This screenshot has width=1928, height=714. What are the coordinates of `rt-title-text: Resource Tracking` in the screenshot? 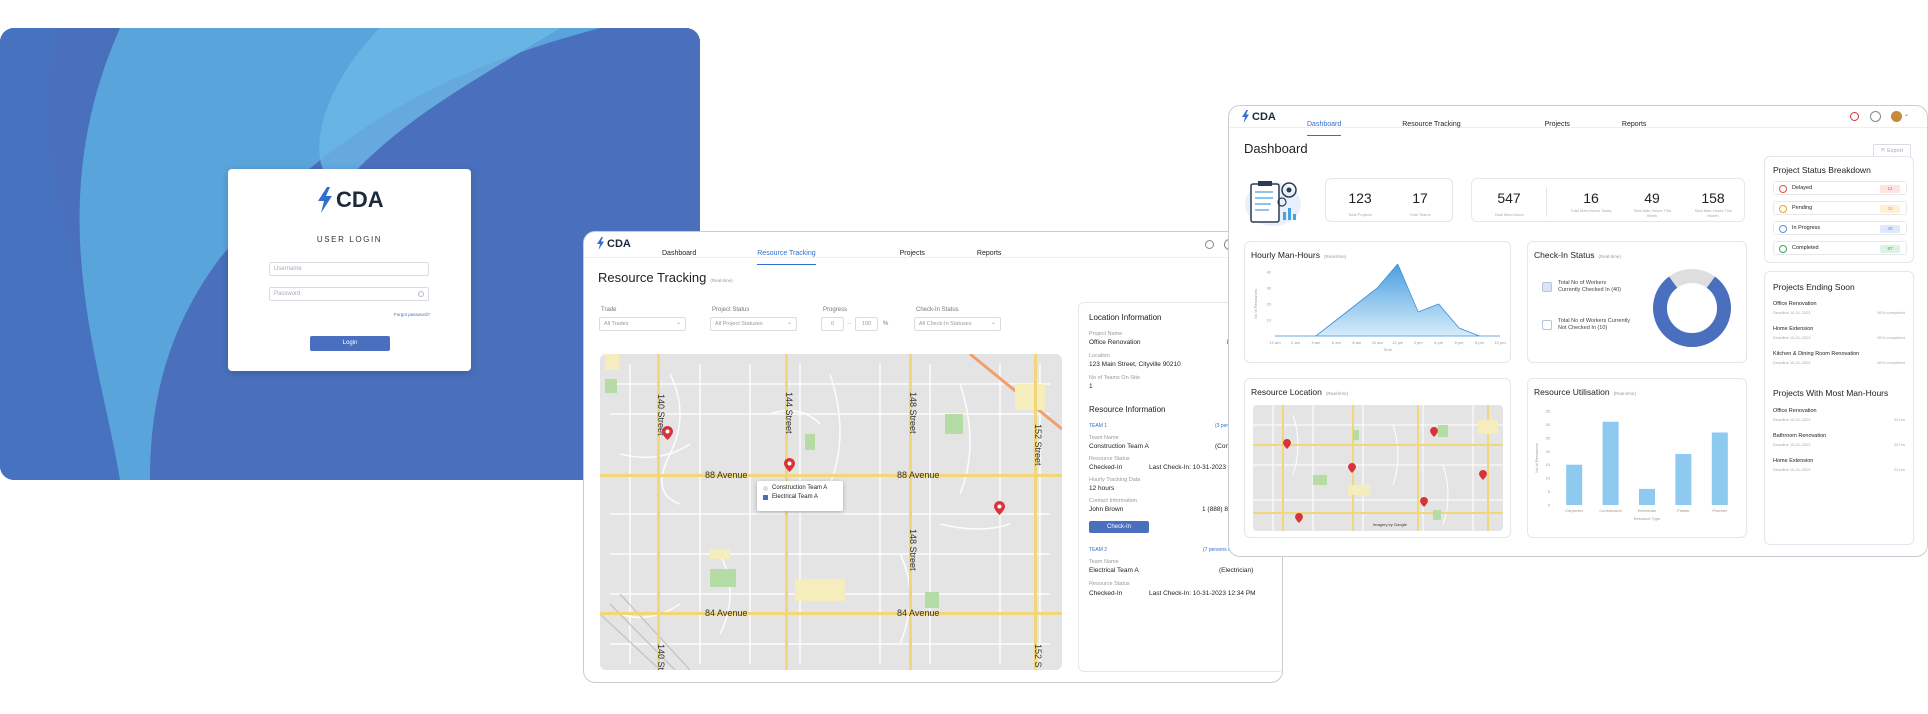 It's located at (652, 277).